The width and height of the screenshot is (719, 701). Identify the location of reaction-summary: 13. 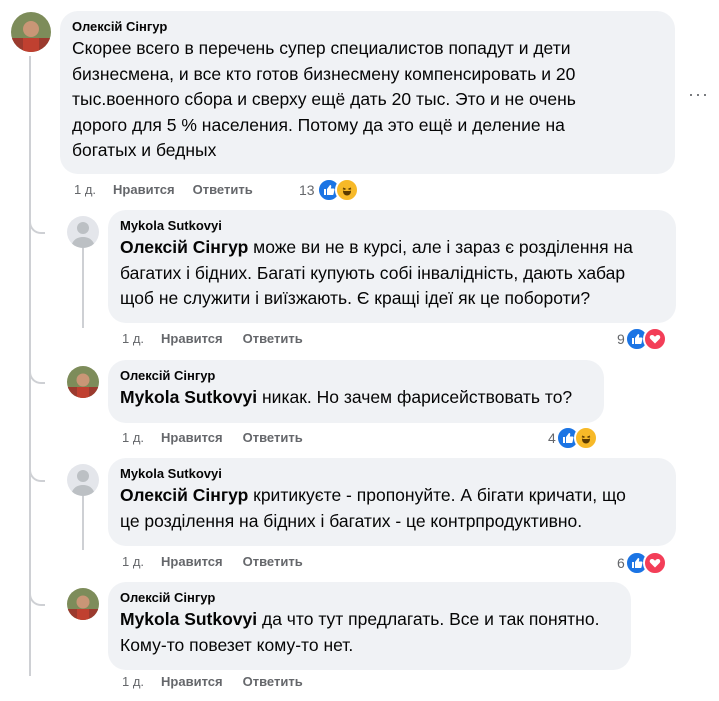
(329, 190).